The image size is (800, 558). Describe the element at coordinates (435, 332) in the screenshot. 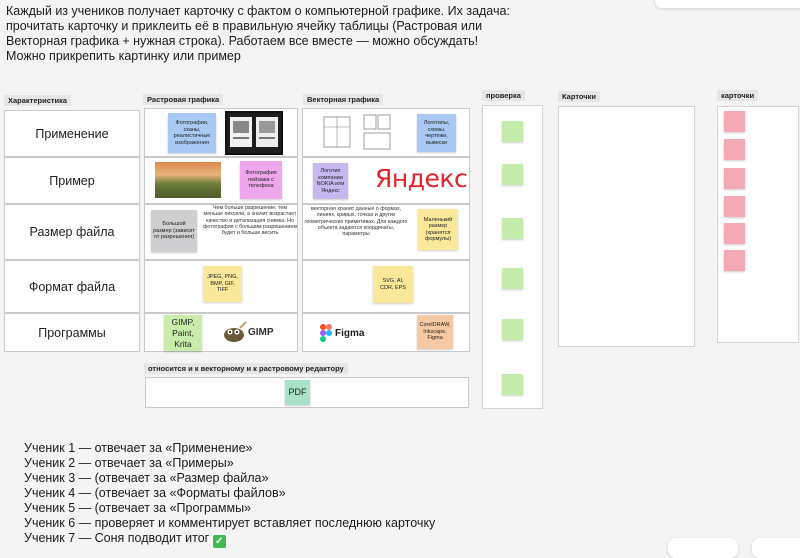

I see `sticky-vector-programs: CorelDRAW, Inkscape, Figma` at that location.